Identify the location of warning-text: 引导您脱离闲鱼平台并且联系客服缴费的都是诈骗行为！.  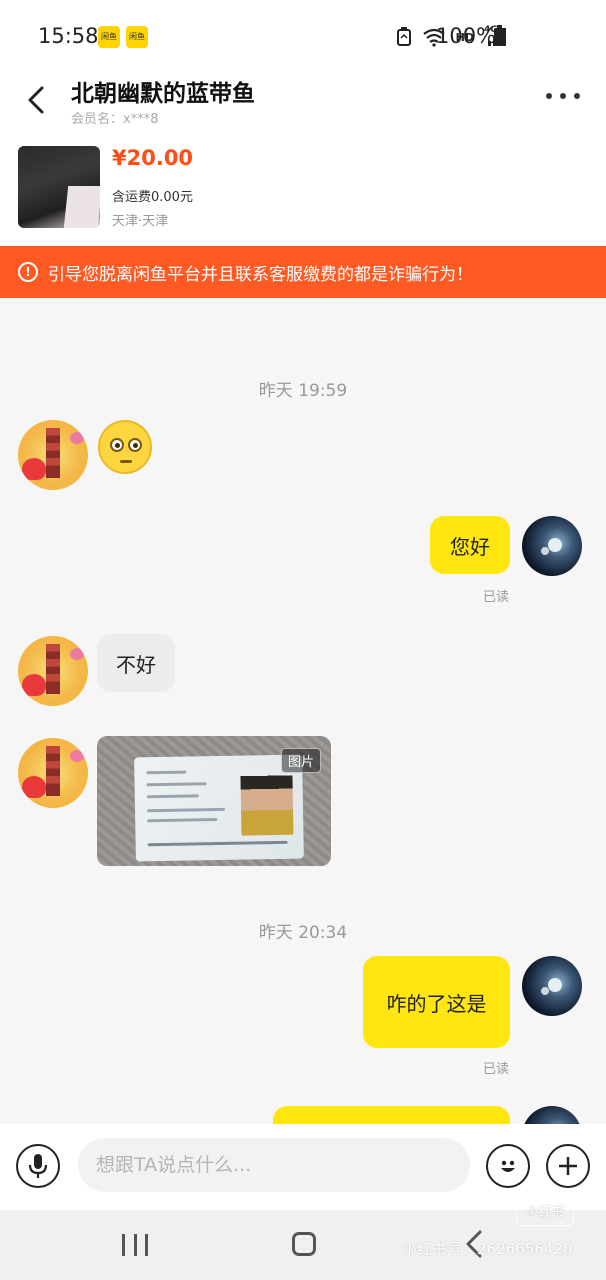
(260, 274).